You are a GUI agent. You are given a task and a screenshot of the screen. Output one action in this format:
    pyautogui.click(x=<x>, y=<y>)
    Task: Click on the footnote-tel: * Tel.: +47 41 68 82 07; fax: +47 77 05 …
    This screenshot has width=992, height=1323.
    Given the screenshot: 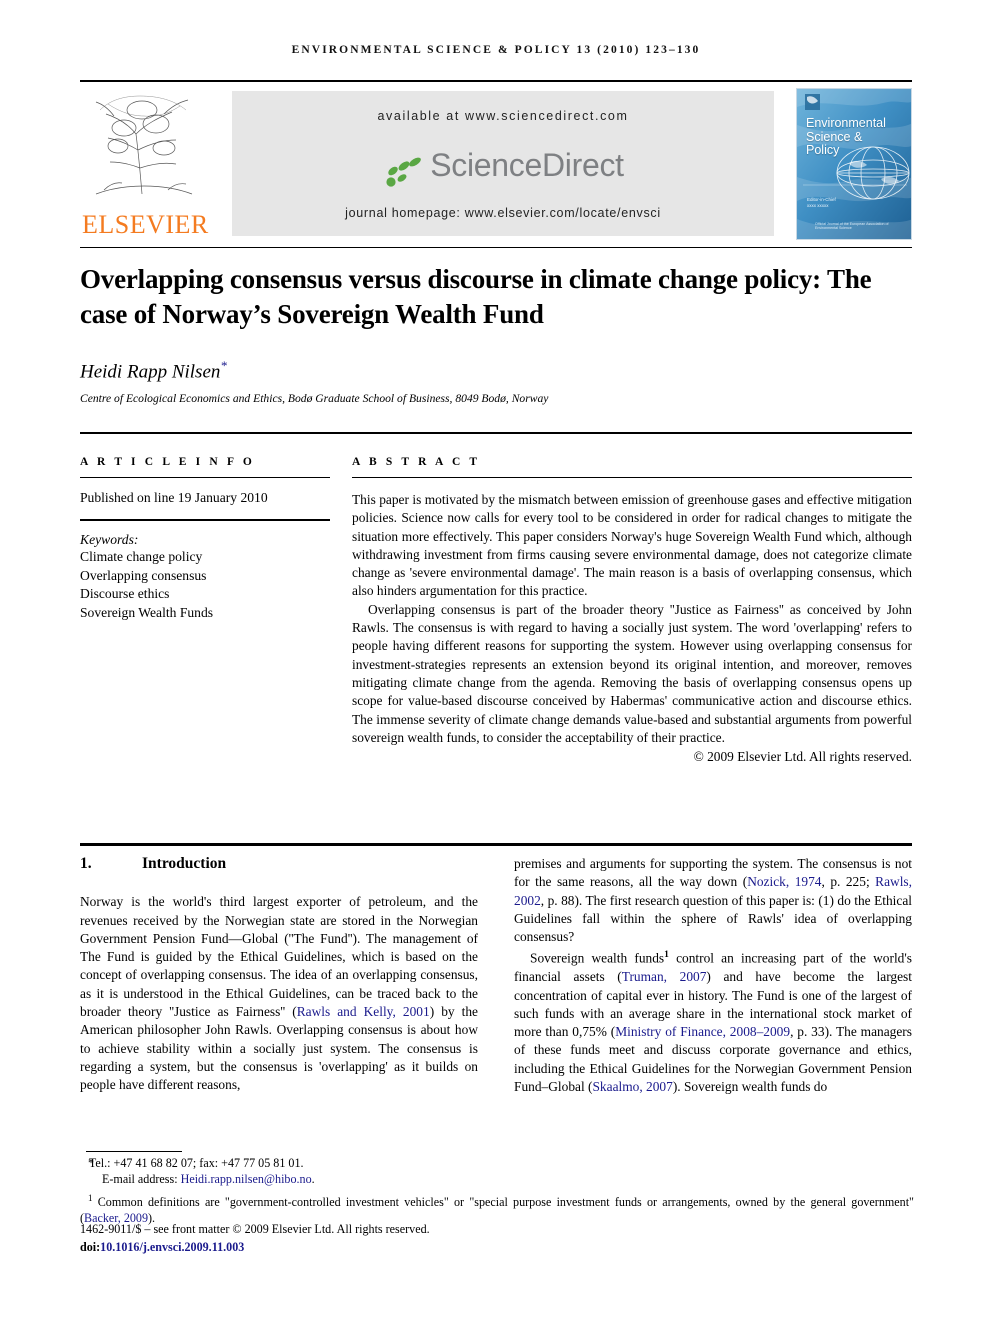 What is the action you would take?
    pyautogui.click(x=497, y=1163)
    